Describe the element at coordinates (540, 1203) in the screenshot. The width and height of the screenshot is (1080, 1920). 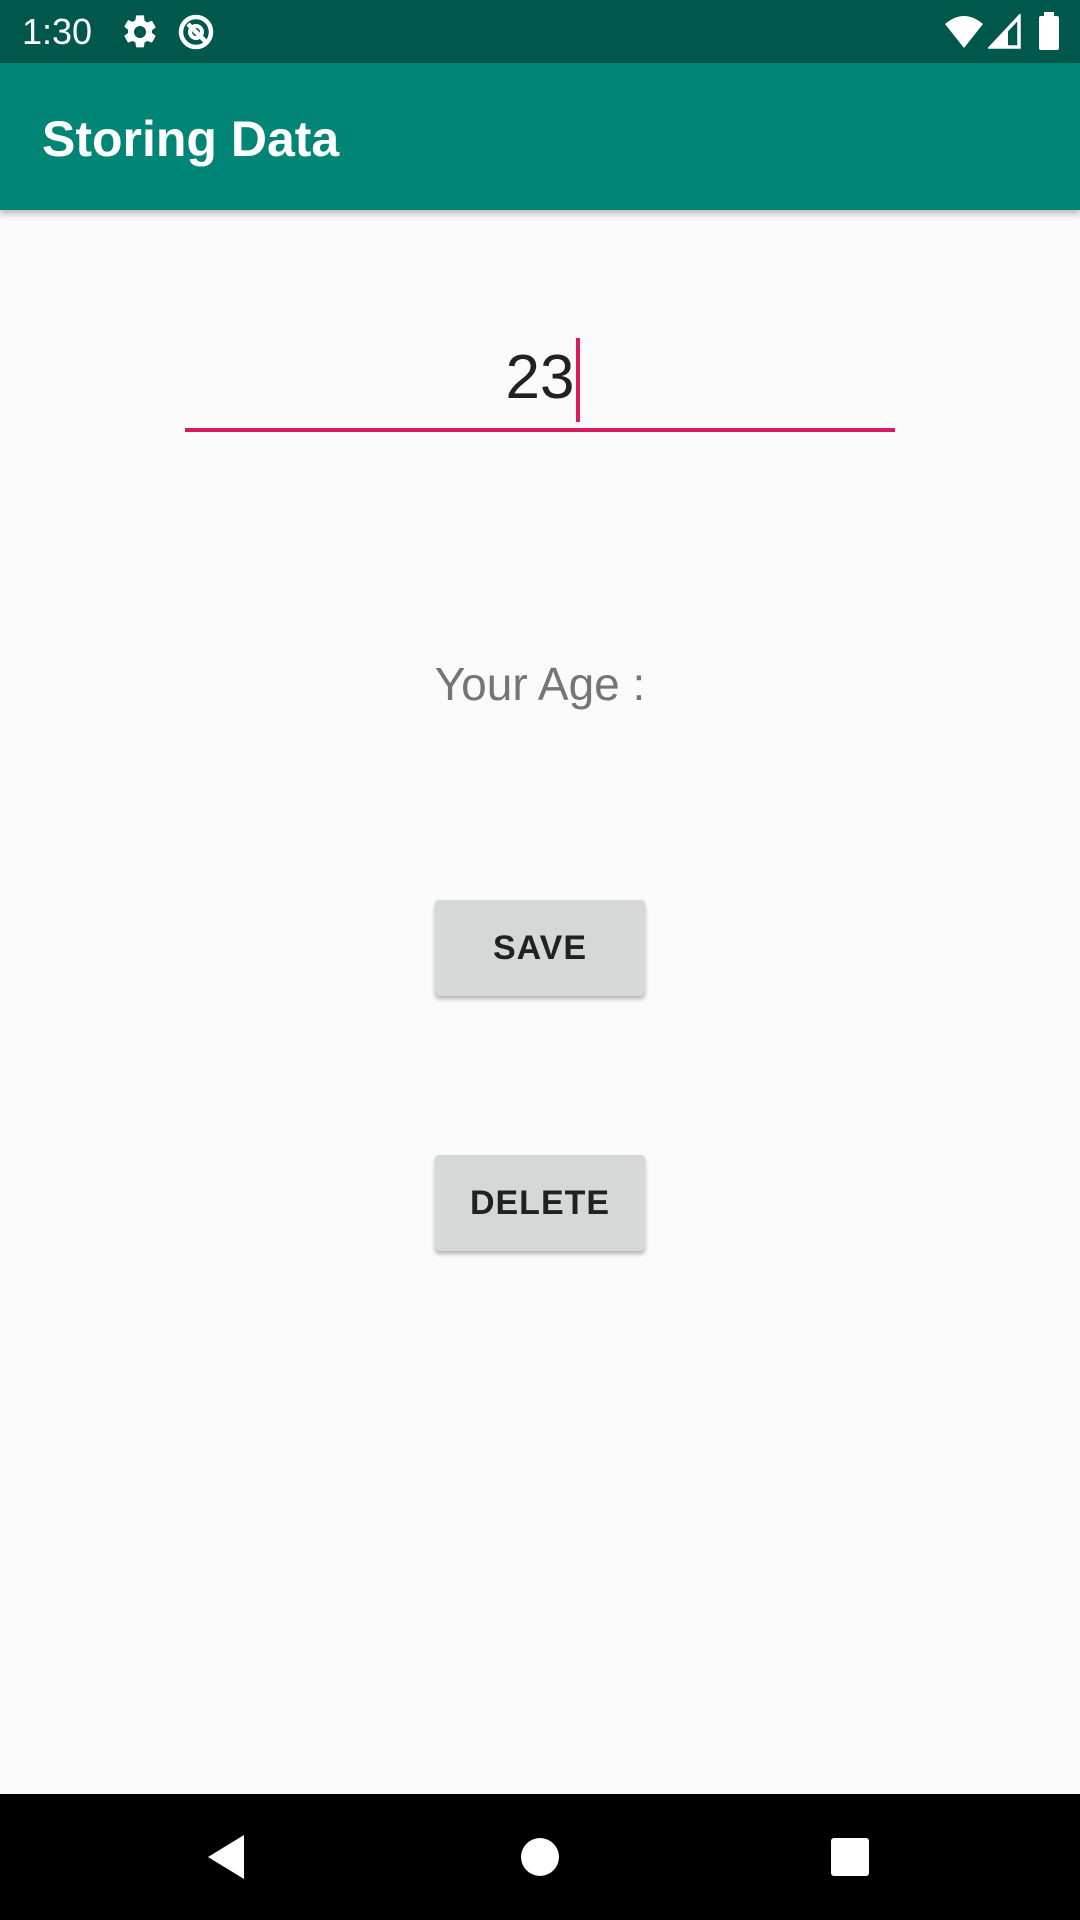
I see `delete-button: DELETE` at that location.